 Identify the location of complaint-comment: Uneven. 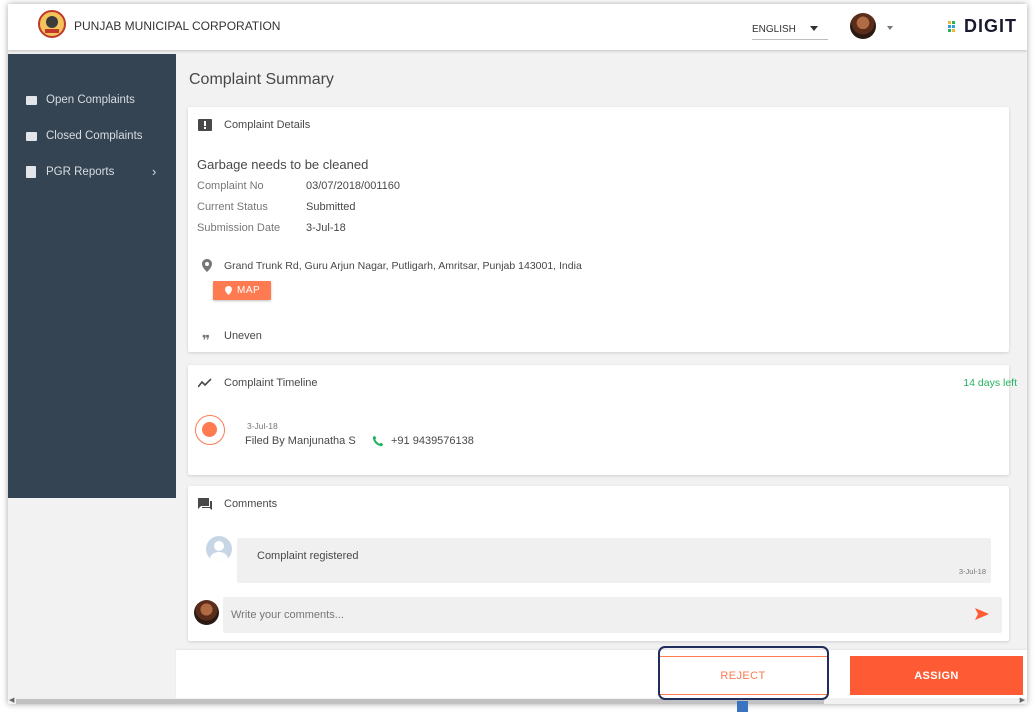
(243, 336).